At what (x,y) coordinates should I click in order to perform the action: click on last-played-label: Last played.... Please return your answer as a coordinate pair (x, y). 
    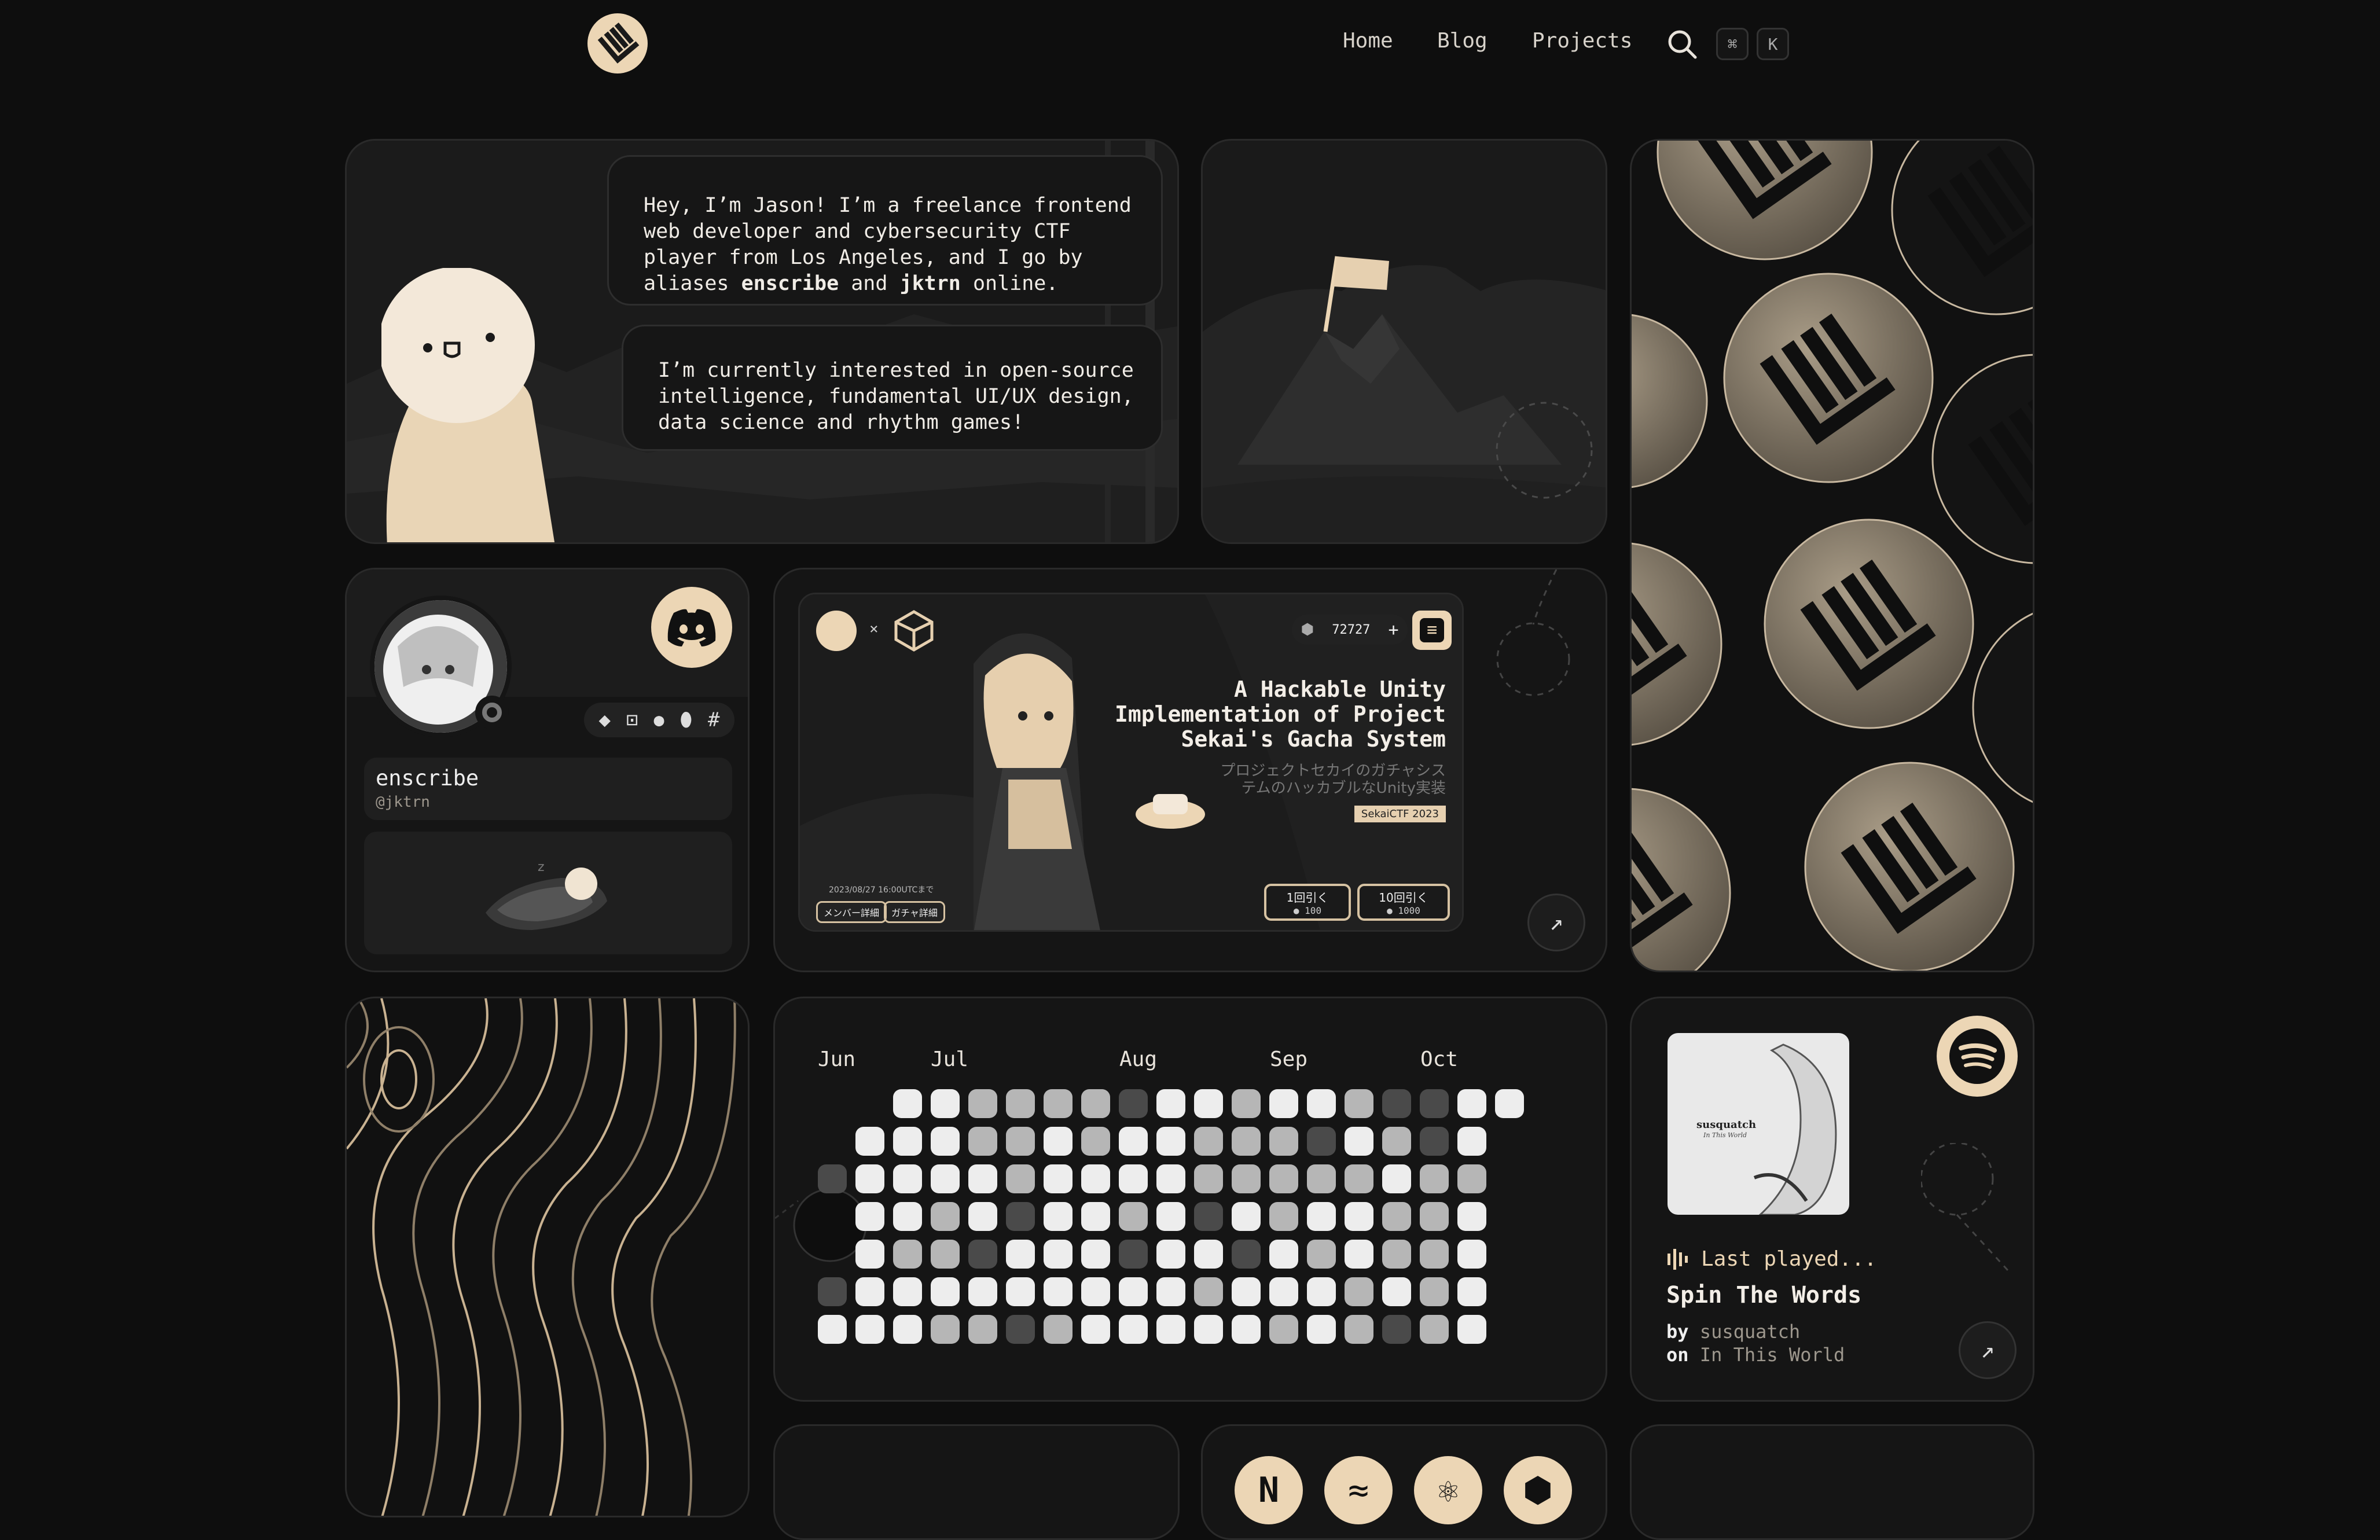
    Looking at the image, I should click on (1789, 1259).